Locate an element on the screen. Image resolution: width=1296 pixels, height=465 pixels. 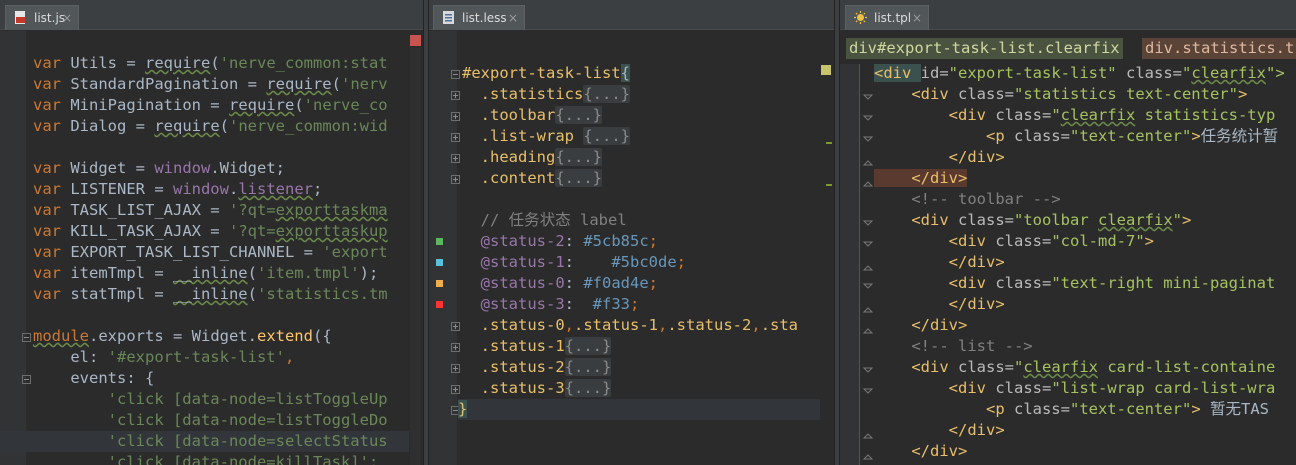
code-line-current: 'click [data-node=selectStatus is located at coordinates (204, 441).